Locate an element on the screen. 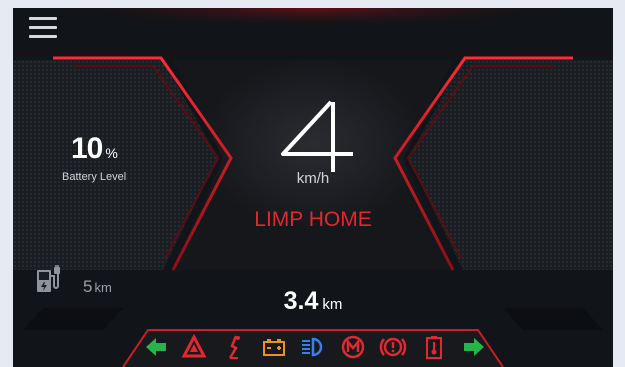  speed-readout: 4 is located at coordinates (323, 136).